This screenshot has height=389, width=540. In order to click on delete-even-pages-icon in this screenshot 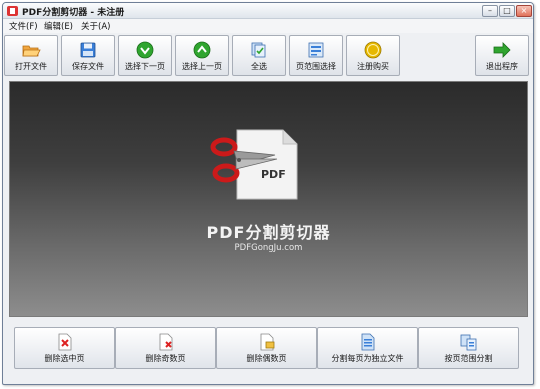, I will do `click(267, 342)`.